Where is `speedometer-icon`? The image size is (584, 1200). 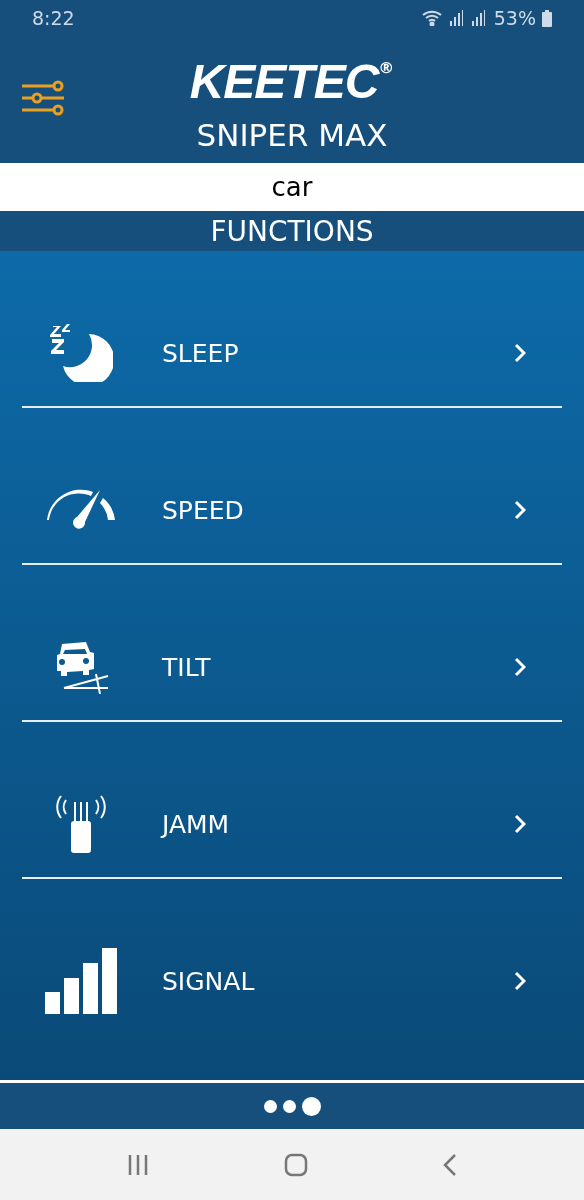
speedometer-icon is located at coordinates (81, 510).